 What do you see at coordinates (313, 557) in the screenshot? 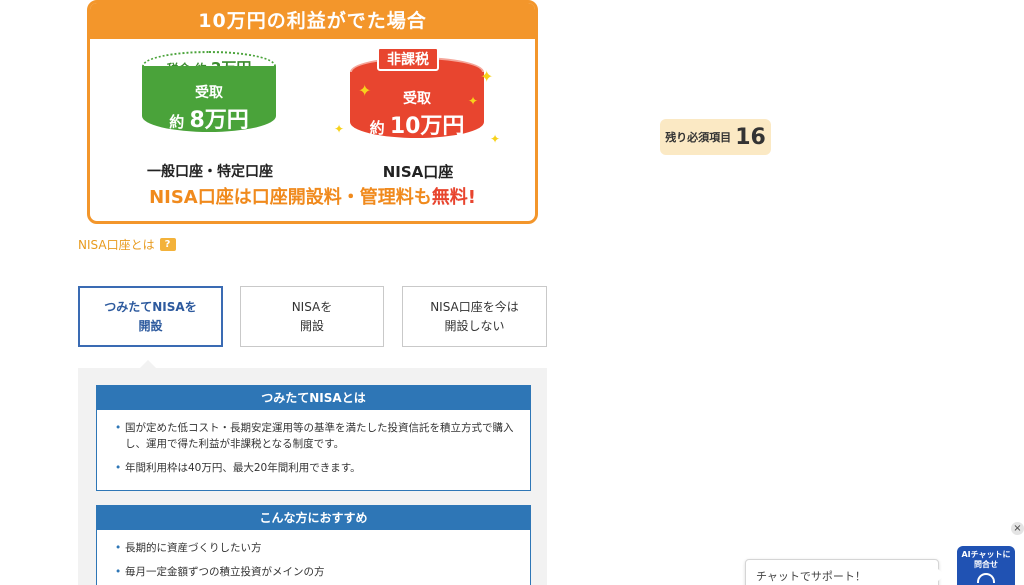
I see `info-list: 長期的に資産づくりしたい方 毎月一定金額ずつの積立投資がメインの方` at bounding box center [313, 557].